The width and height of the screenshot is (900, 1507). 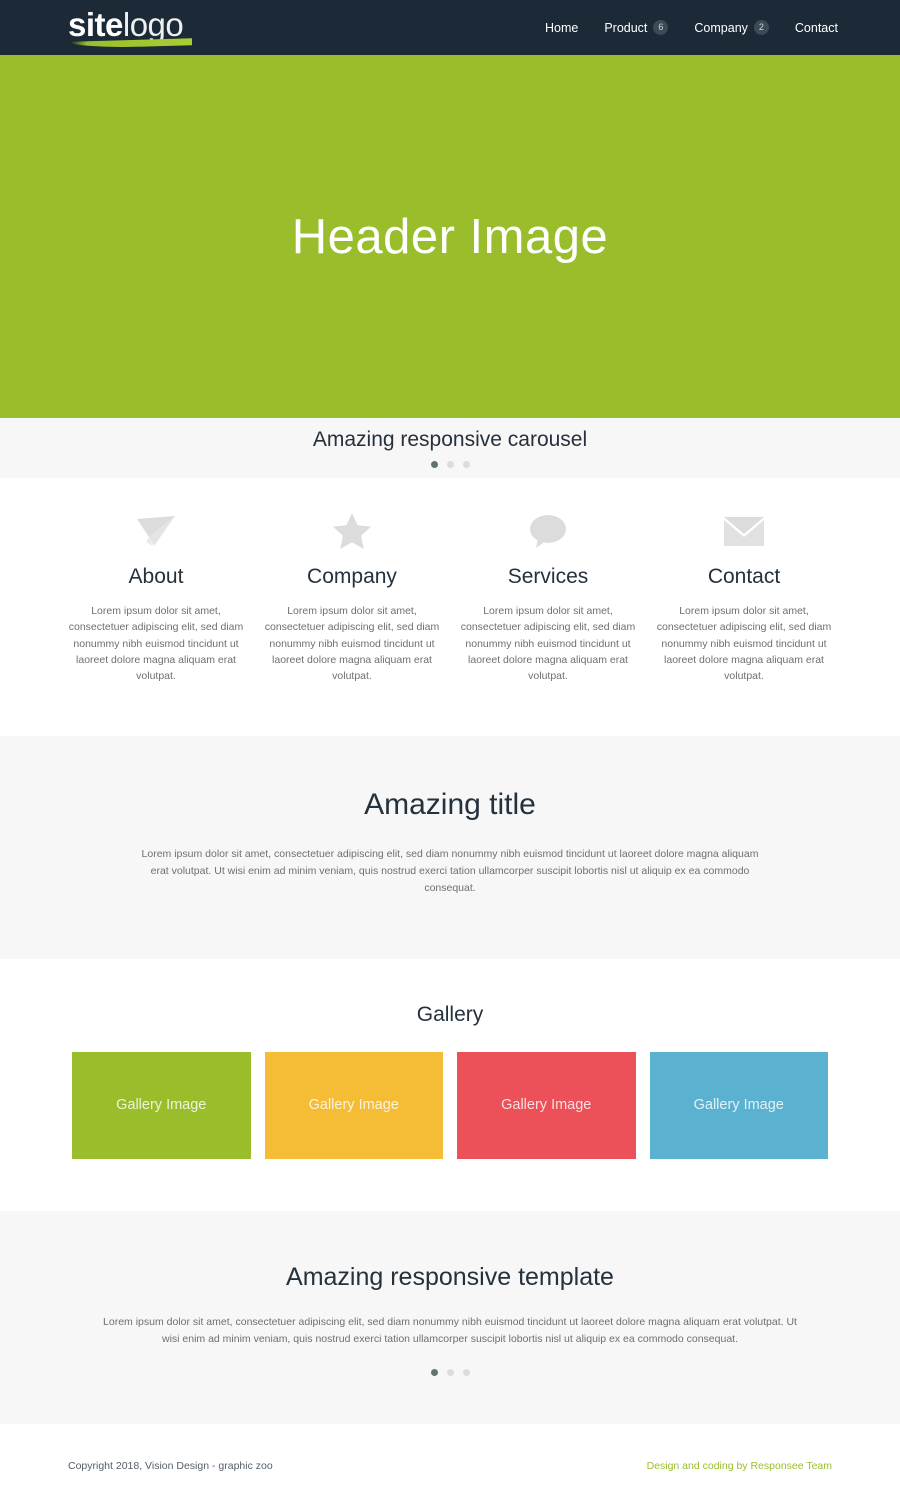 I want to click on nav-item-contact: Contact, so click(x=816, y=28).